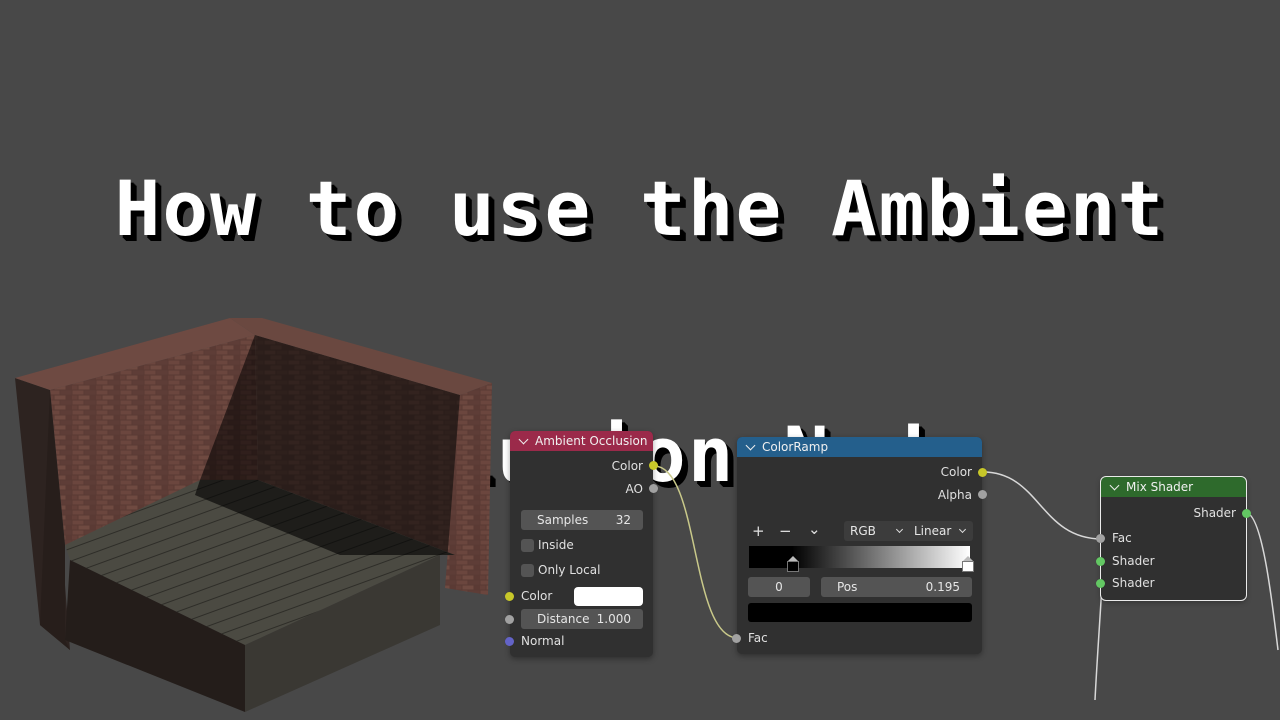 The image size is (1280, 720). What do you see at coordinates (847, 587) in the screenshot?
I see `pos-label: Pos` at bounding box center [847, 587].